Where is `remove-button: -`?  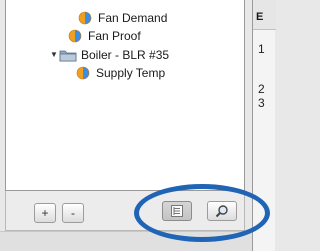 remove-button: - is located at coordinates (73, 213).